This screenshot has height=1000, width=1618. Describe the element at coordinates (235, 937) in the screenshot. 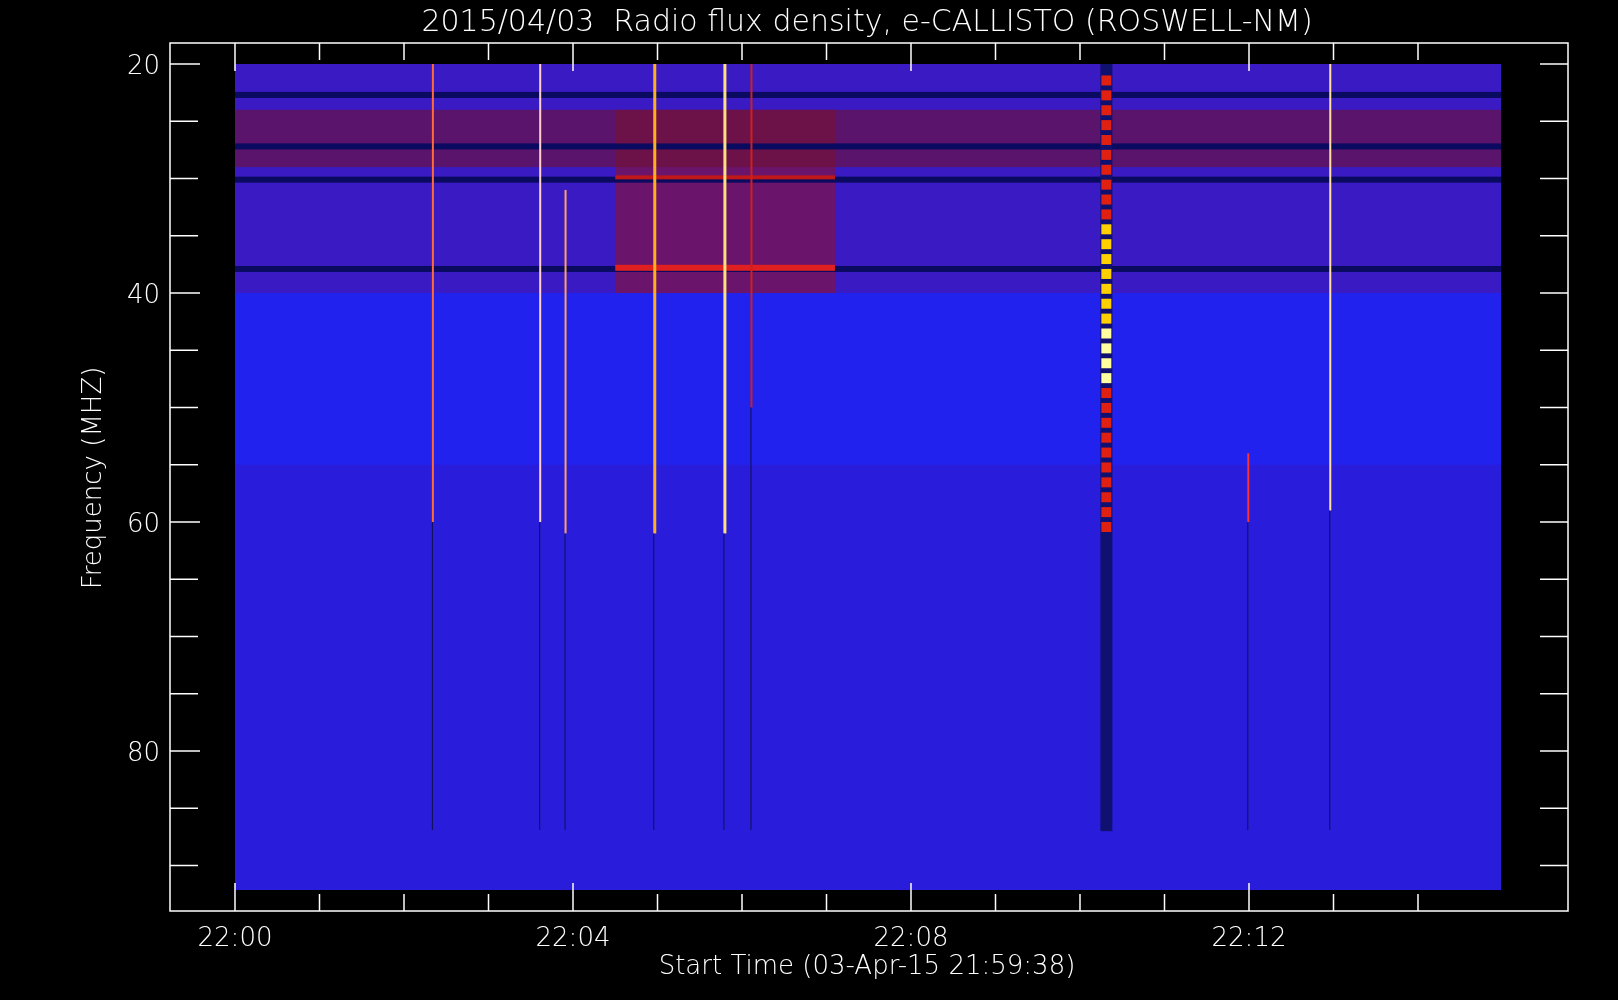

I see `x-tick-label: 22:00` at that location.